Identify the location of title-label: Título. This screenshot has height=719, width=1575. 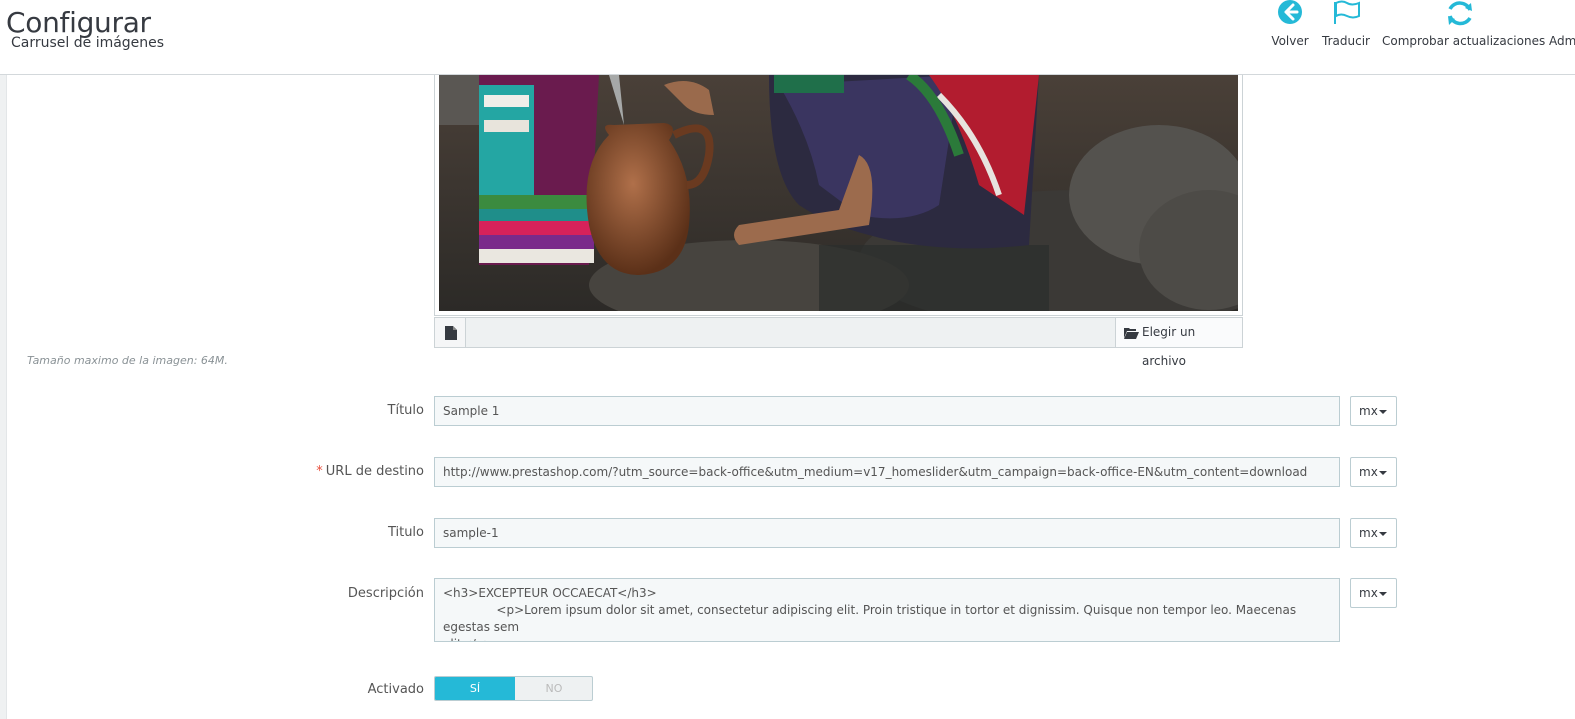
(405, 410).